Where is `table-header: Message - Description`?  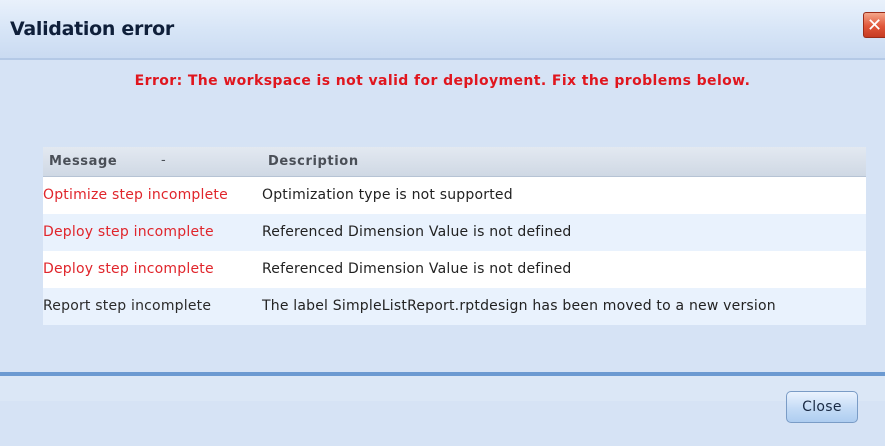
table-header: Message - Description is located at coordinates (454, 162).